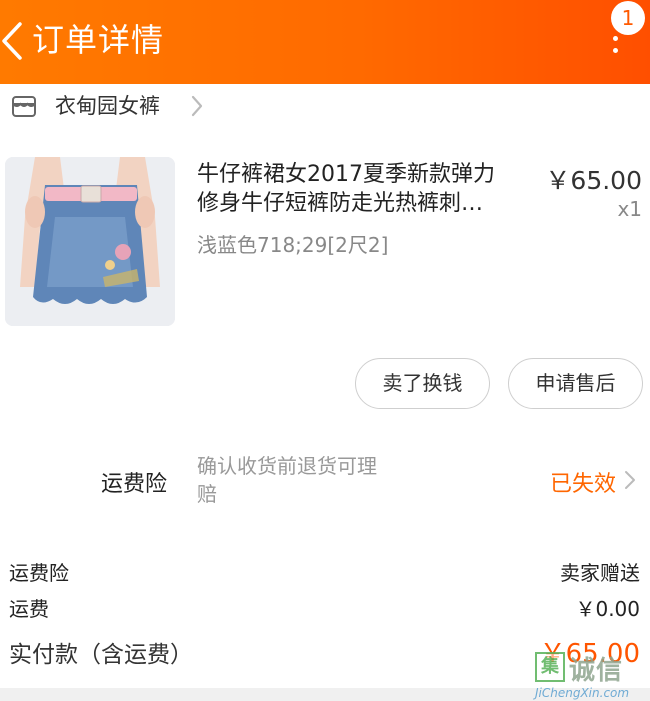 This screenshot has width=650, height=701. I want to click on summary-value-insurance: 卖家赠送, so click(600, 573).